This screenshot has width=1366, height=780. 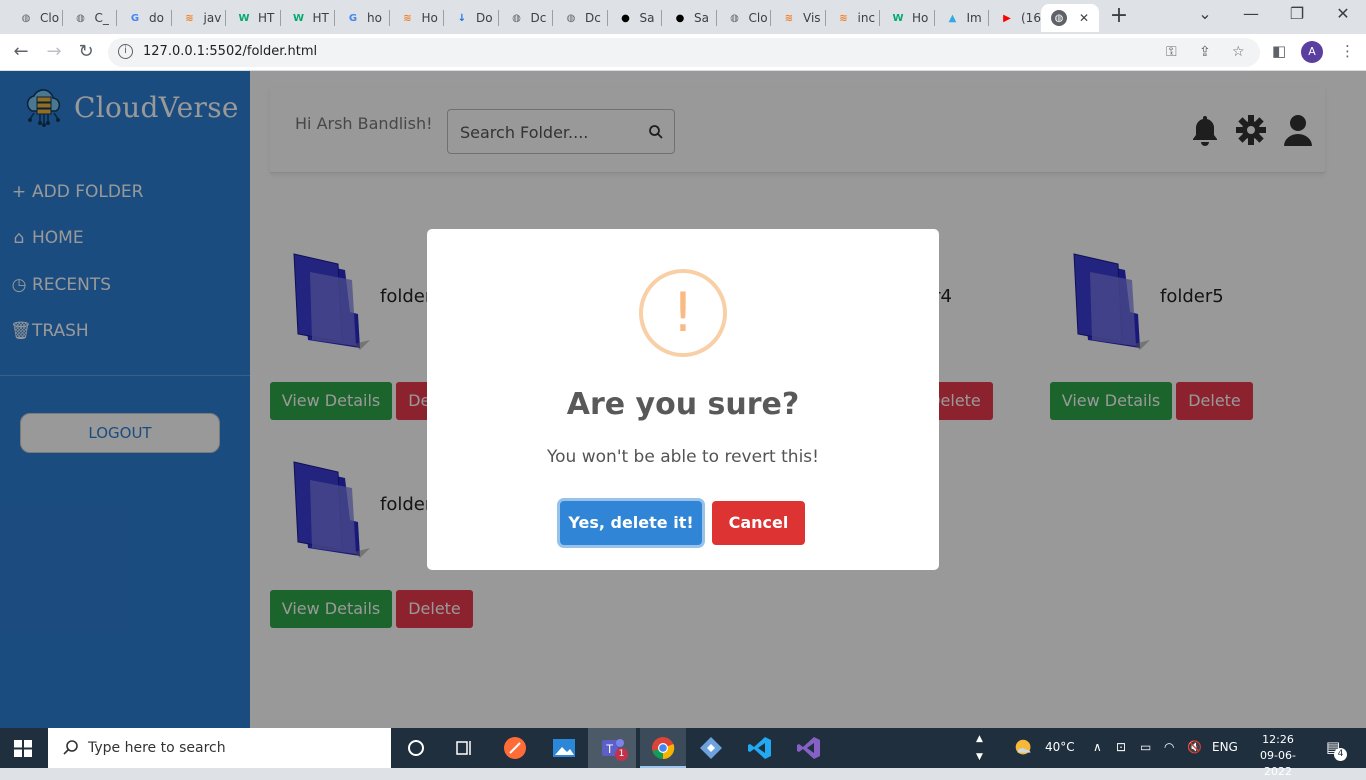 What do you see at coordinates (125, 51) in the screenshot?
I see `site-info-icon: i` at bounding box center [125, 51].